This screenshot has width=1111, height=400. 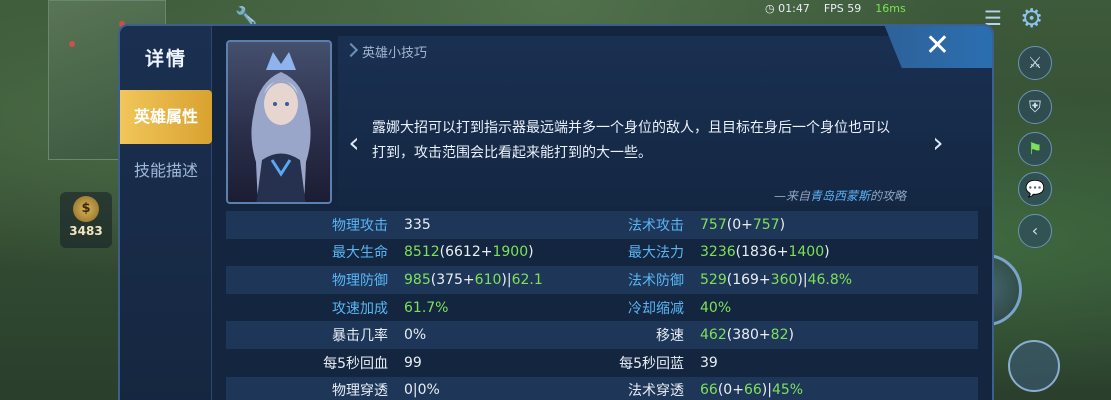 I want to click on stat-value: 3236, so click(x=718, y=252).